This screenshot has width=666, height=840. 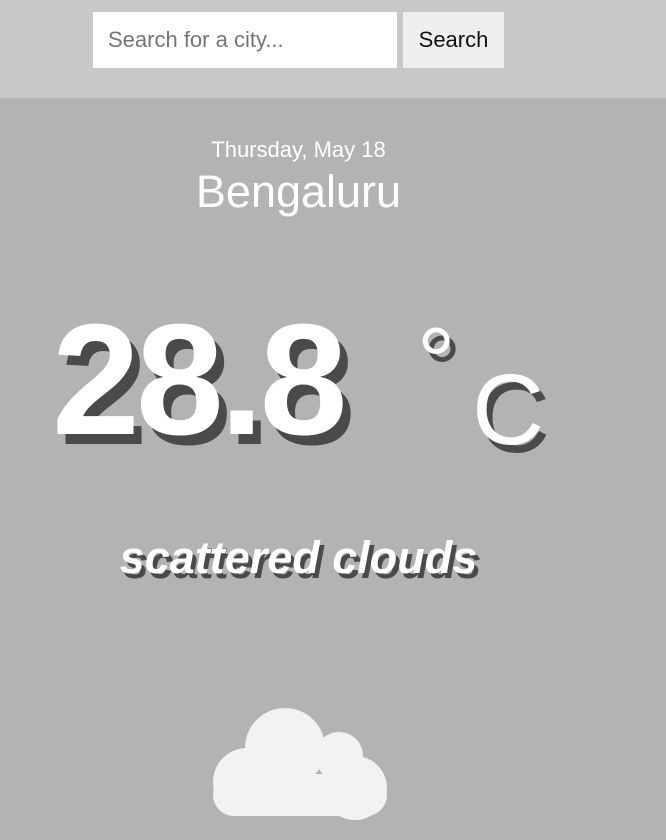 What do you see at coordinates (436, 361) in the screenshot?
I see `degree-symbol: °` at bounding box center [436, 361].